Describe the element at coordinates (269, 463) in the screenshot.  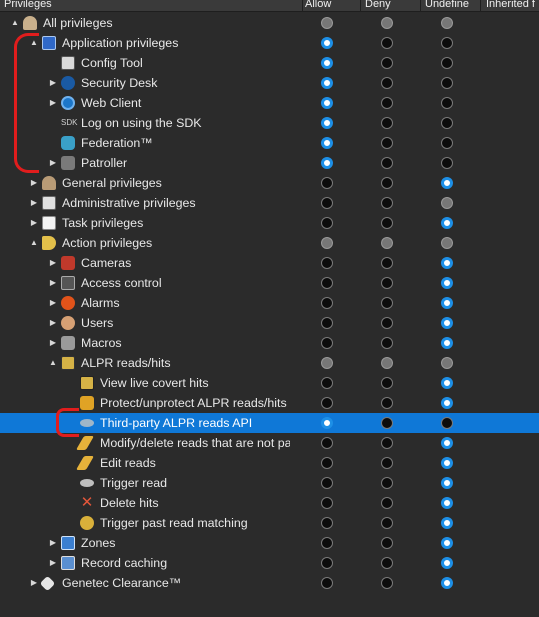
I see `privilege-row: Edit reads` at that location.